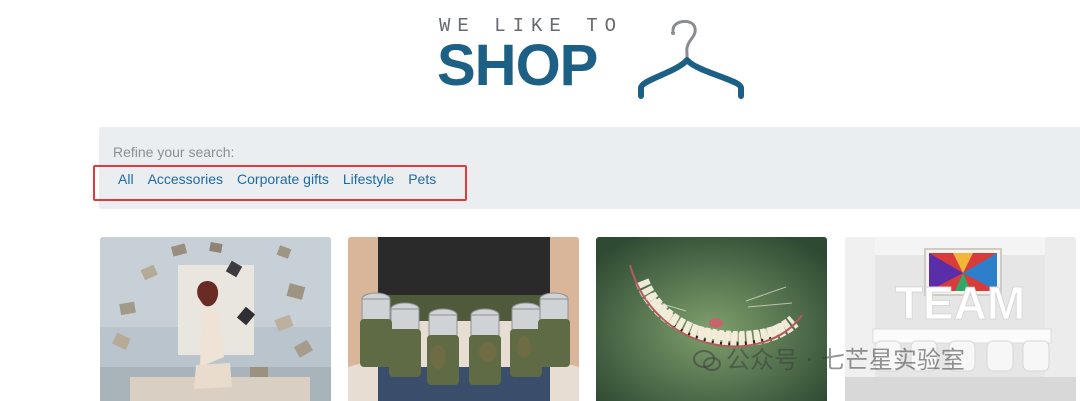 The height and width of the screenshot is (401, 1080). I want to click on svg-text: TEAM, so click(960, 303).